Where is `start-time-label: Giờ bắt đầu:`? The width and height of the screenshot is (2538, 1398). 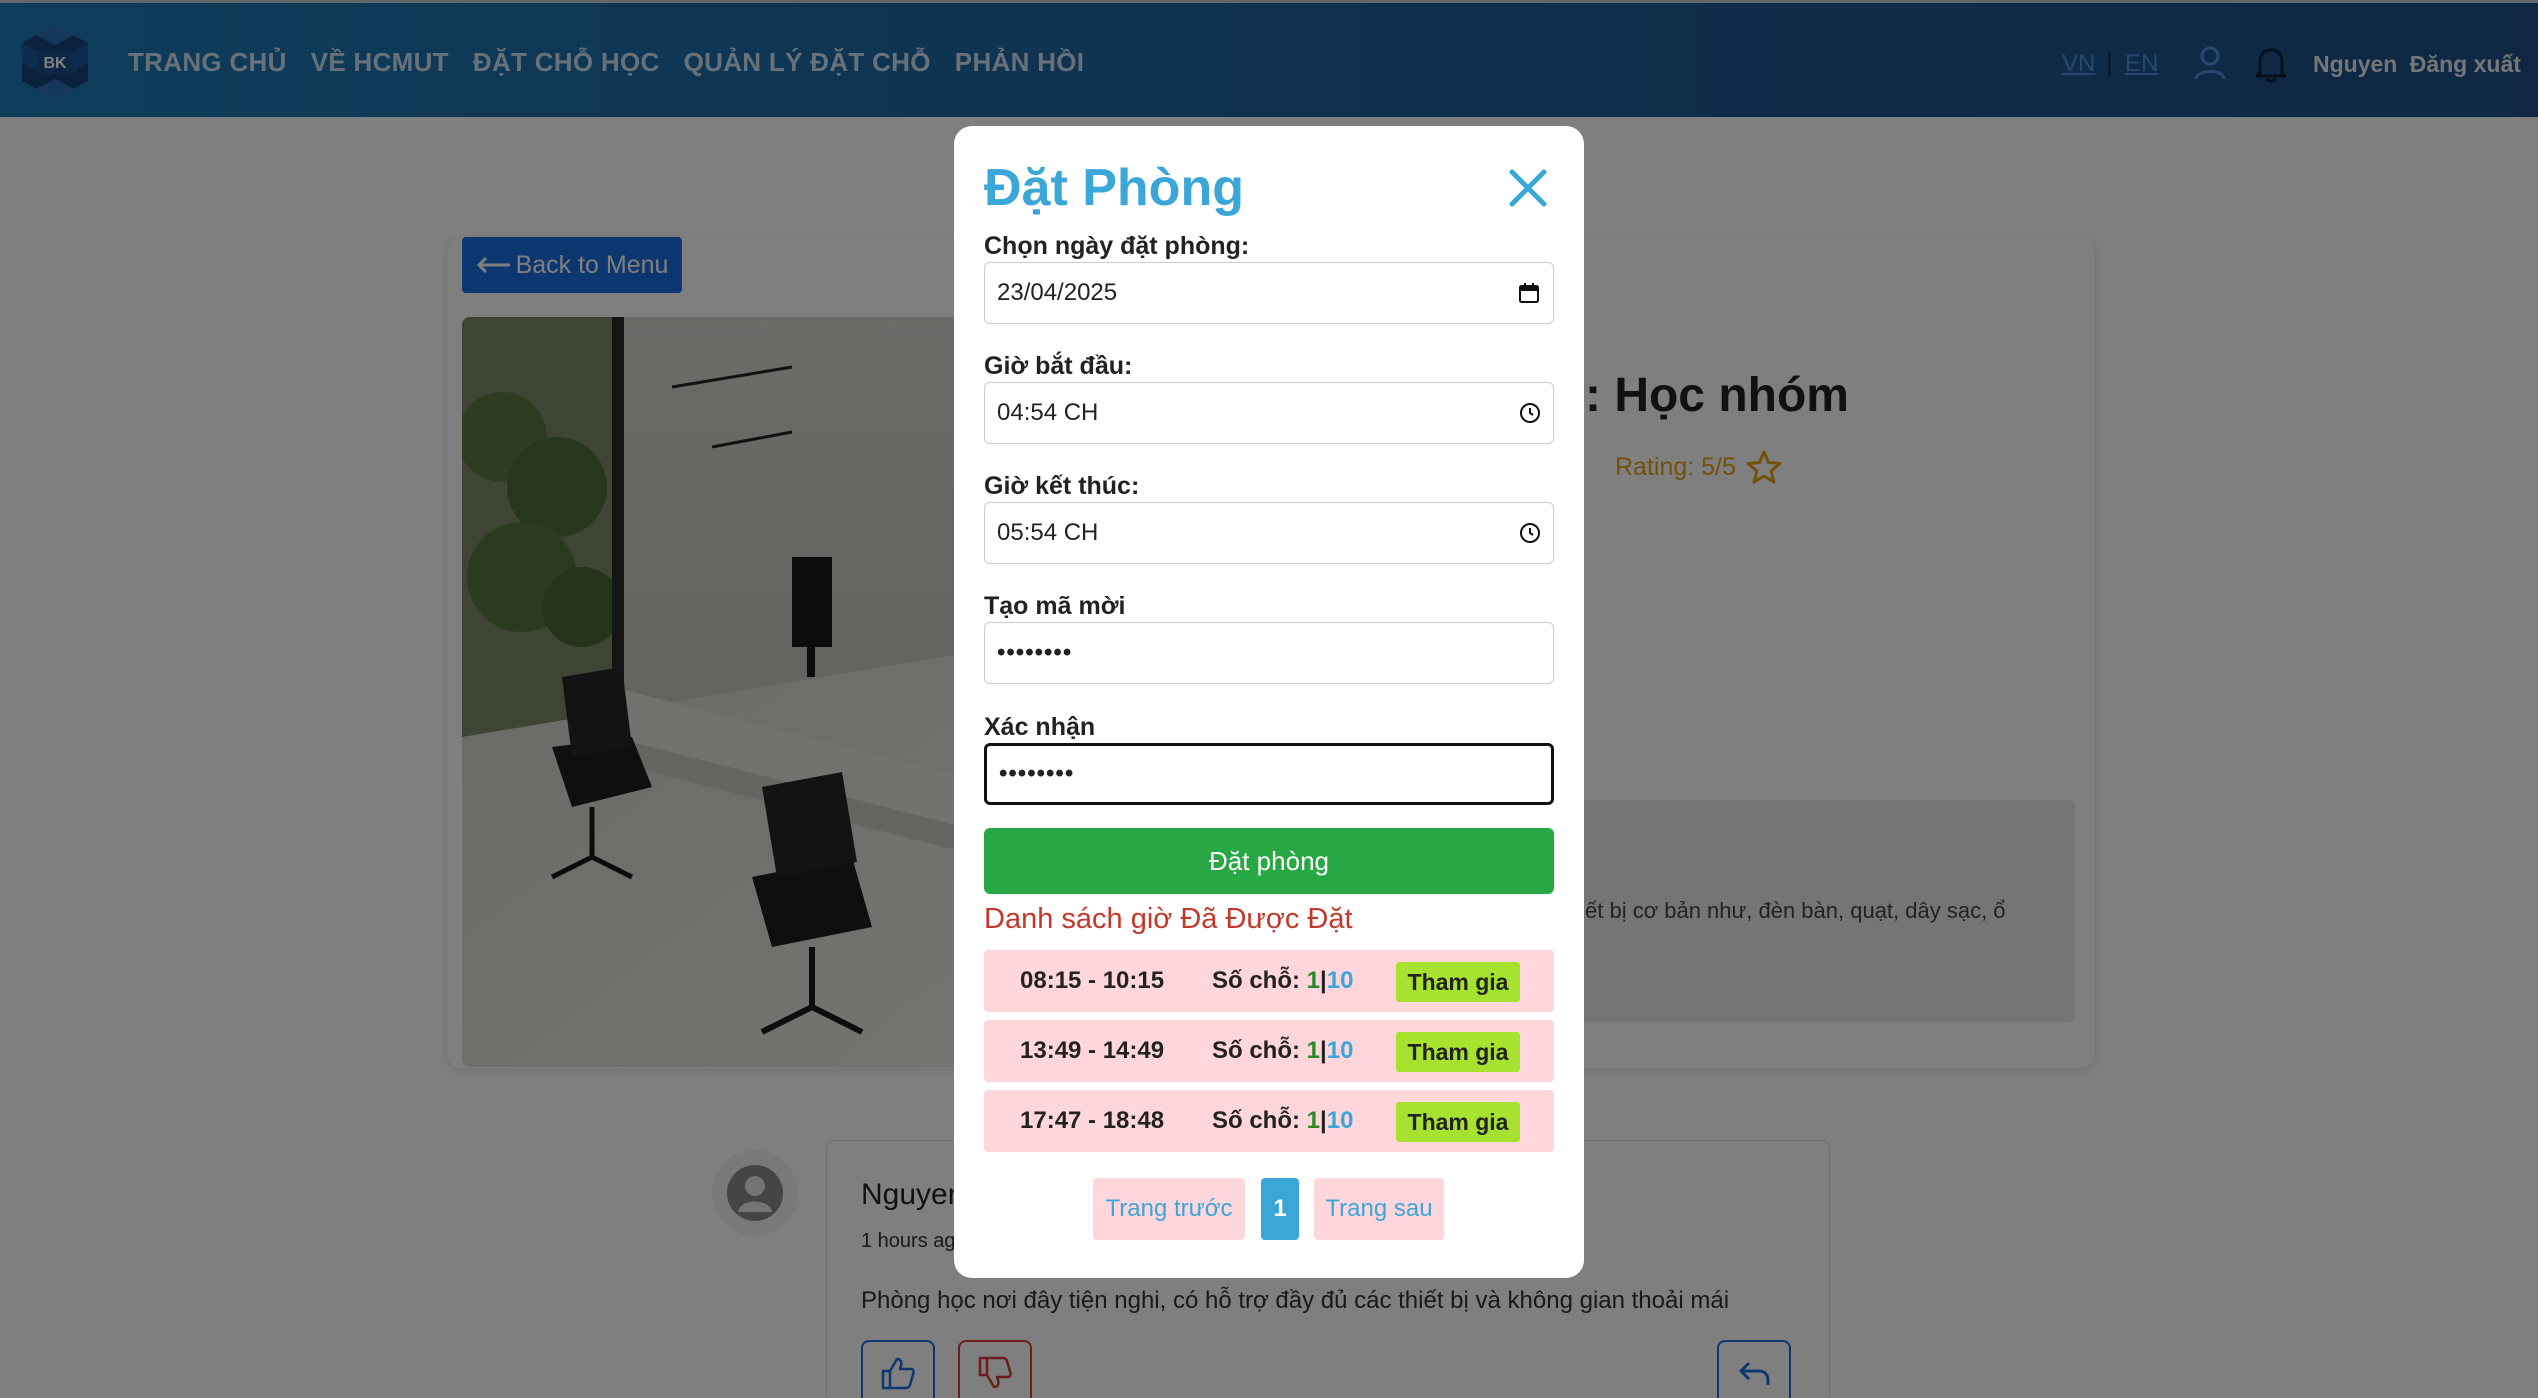
start-time-label: Giờ bắt đầu: is located at coordinates (1058, 366).